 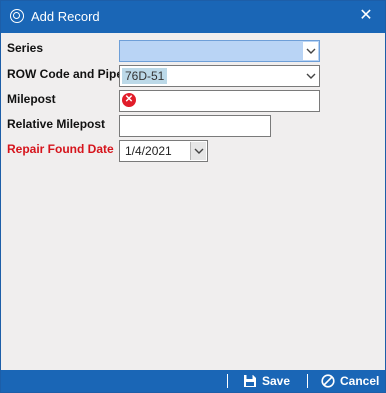 I want to click on save-icon, so click(x=250, y=381).